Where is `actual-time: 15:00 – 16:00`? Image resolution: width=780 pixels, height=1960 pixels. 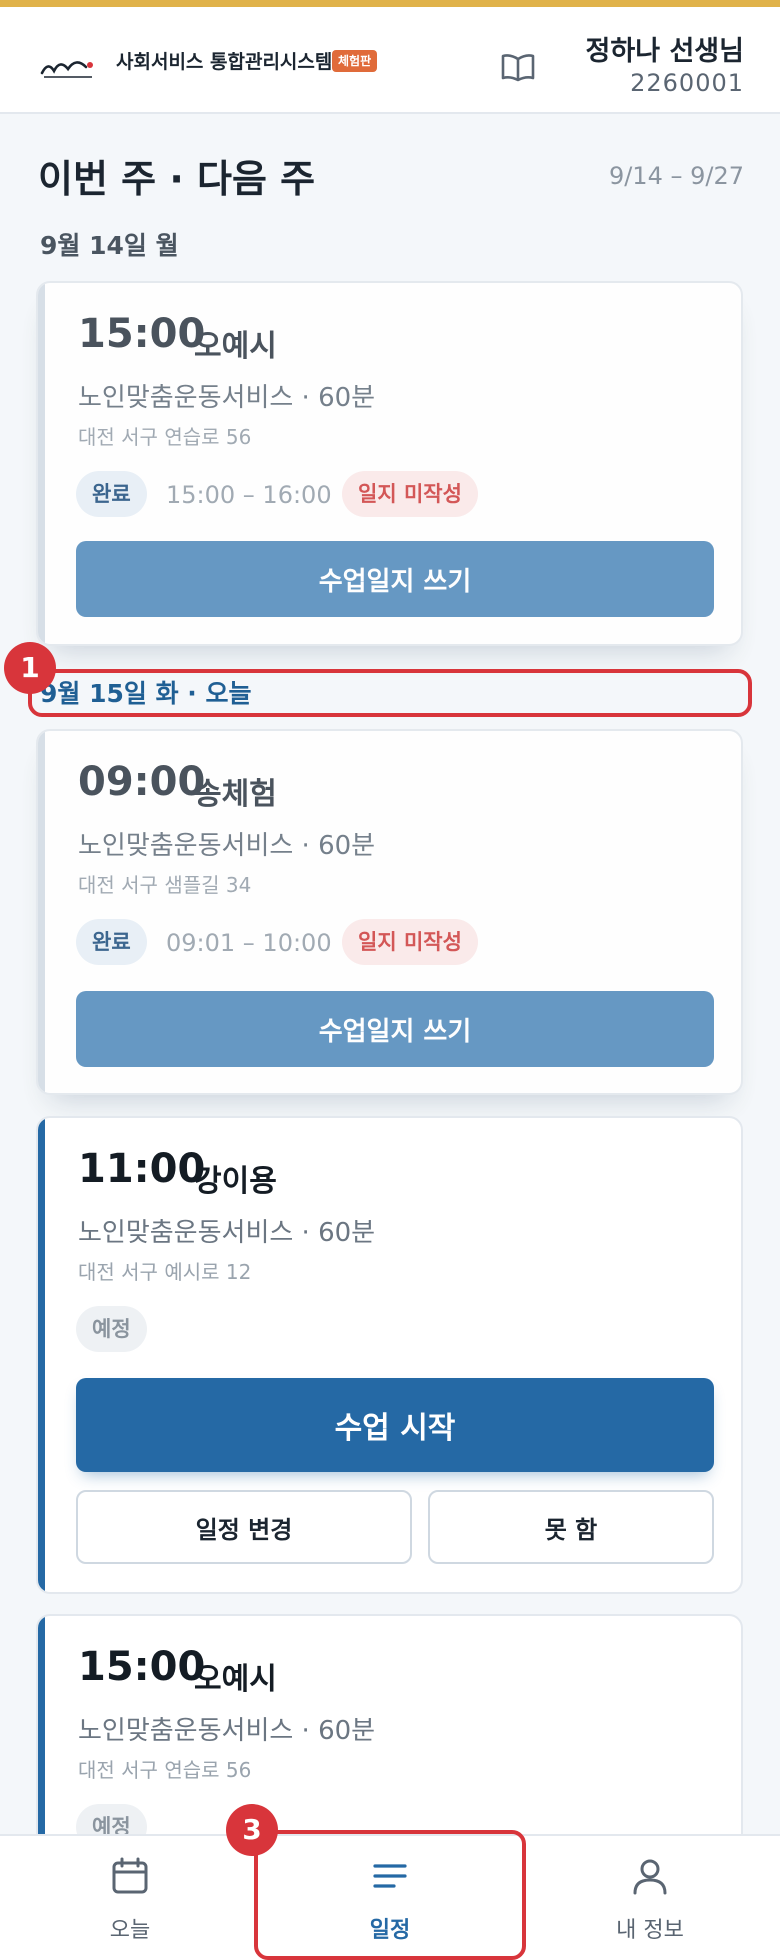 actual-time: 15:00 – 16:00 is located at coordinates (249, 495).